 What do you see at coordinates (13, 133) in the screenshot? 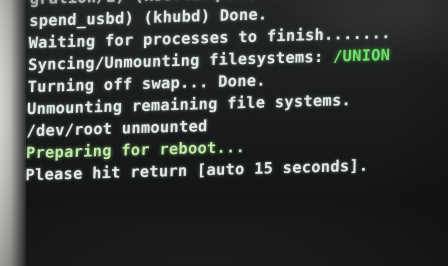
I see `monitor-bezel` at bounding box center [13, 133].